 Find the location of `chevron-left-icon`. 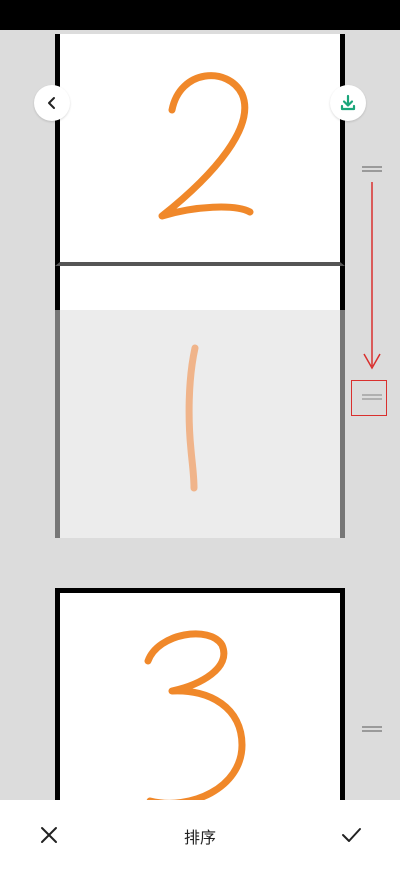

chevron-left-icon is located at coordinates (51, 103).